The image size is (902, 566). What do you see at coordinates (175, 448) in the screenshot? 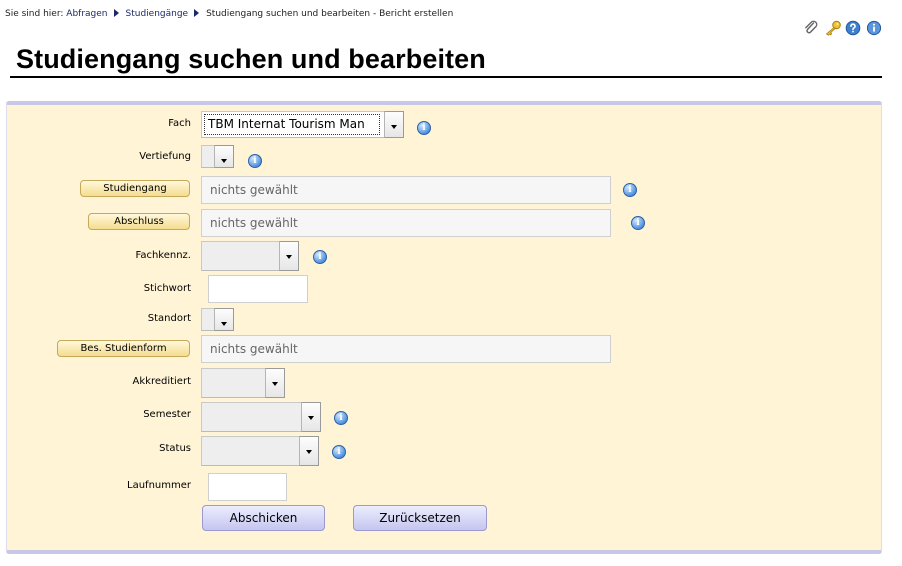
I see `status-label: Status` at bounding box center [175, 448].